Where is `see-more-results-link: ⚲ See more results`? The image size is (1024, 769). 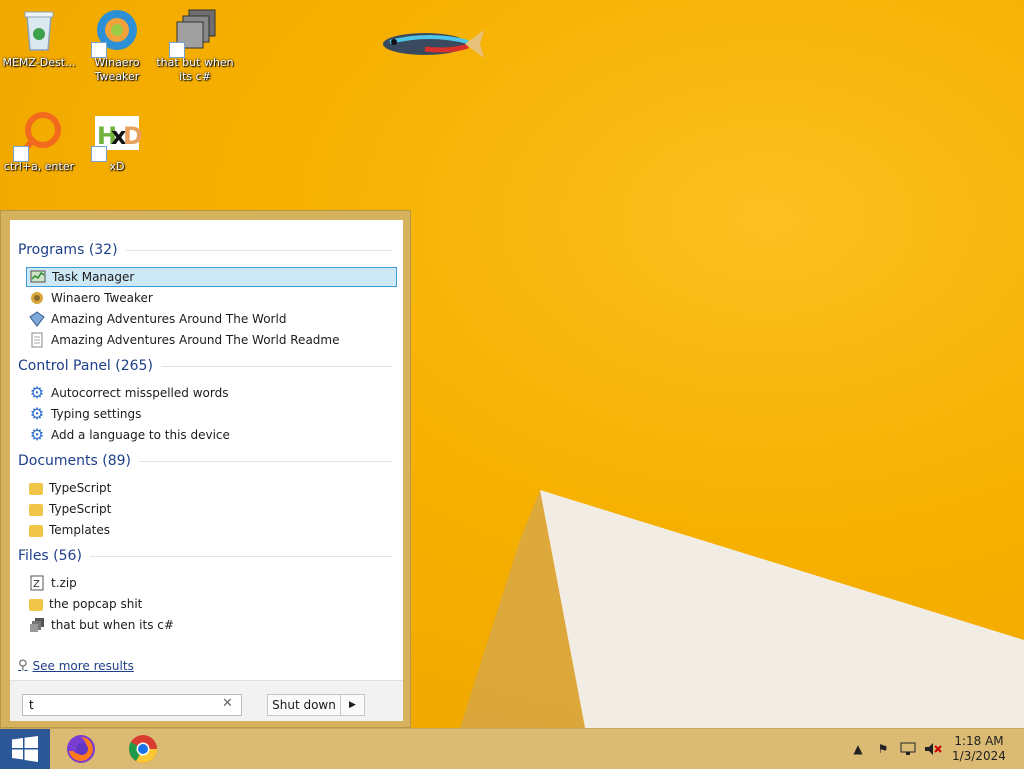
see-more-results-link: ⚲ See more results is located at coordinates (76, 665).